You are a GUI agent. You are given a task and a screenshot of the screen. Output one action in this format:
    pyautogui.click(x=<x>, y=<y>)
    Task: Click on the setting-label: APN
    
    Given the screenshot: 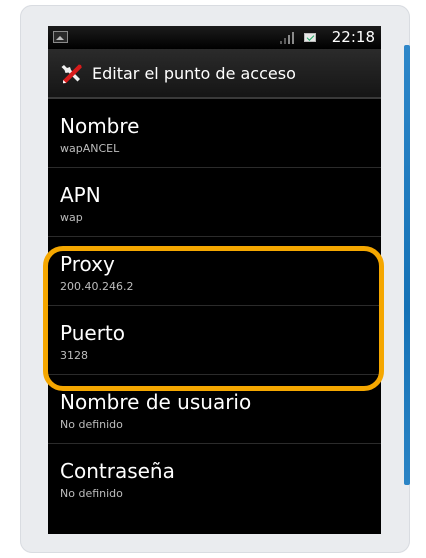 What is the action you would take?
    pyautogui.click(x=80, y=195)
    